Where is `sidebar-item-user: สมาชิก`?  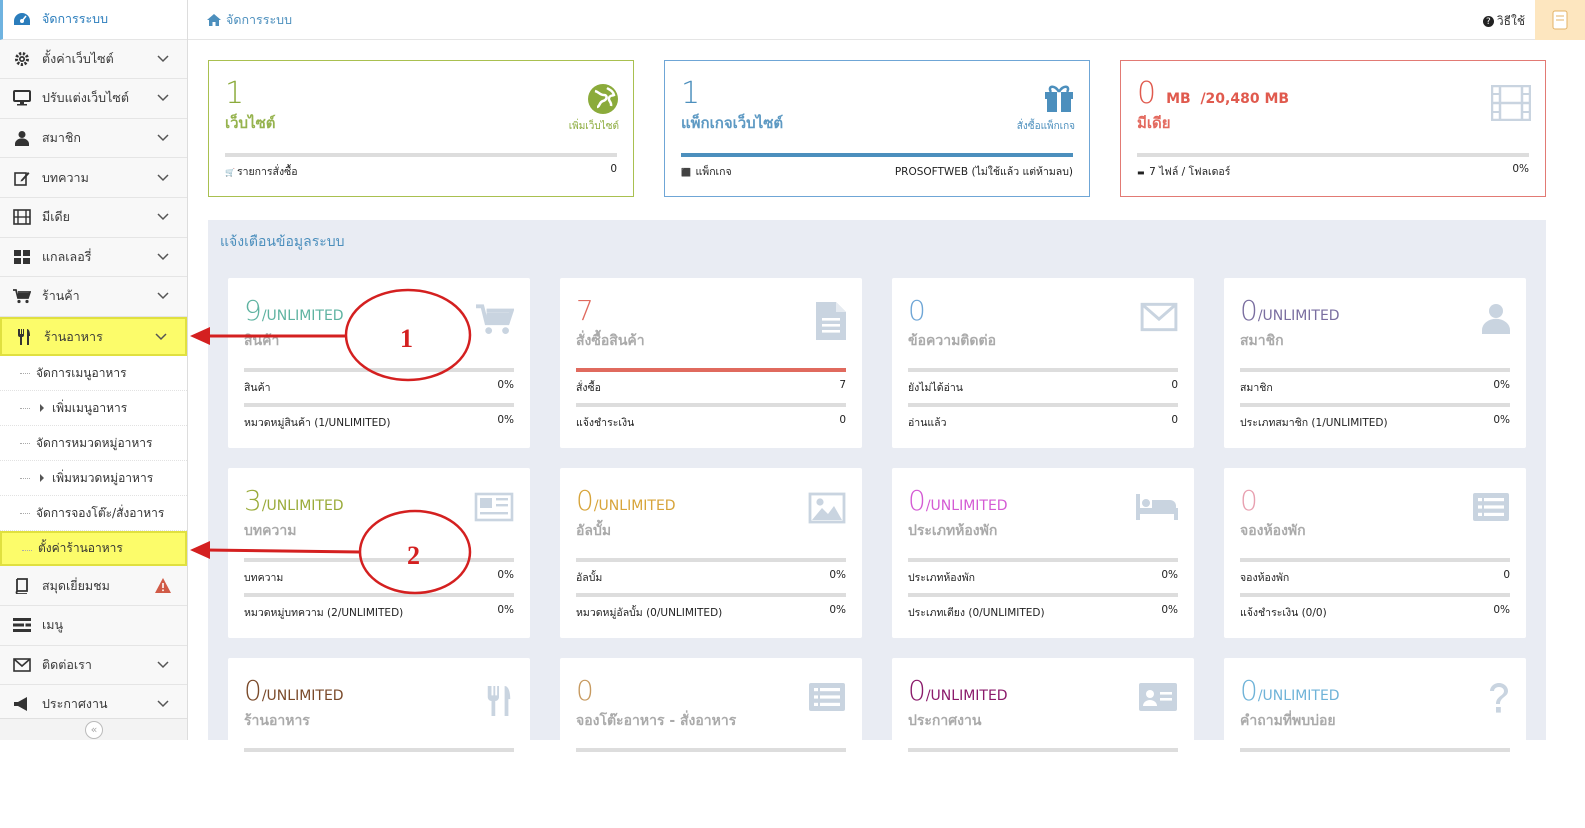
sidebar-item-user: สมาชิก is located at coordinates (93, 139).